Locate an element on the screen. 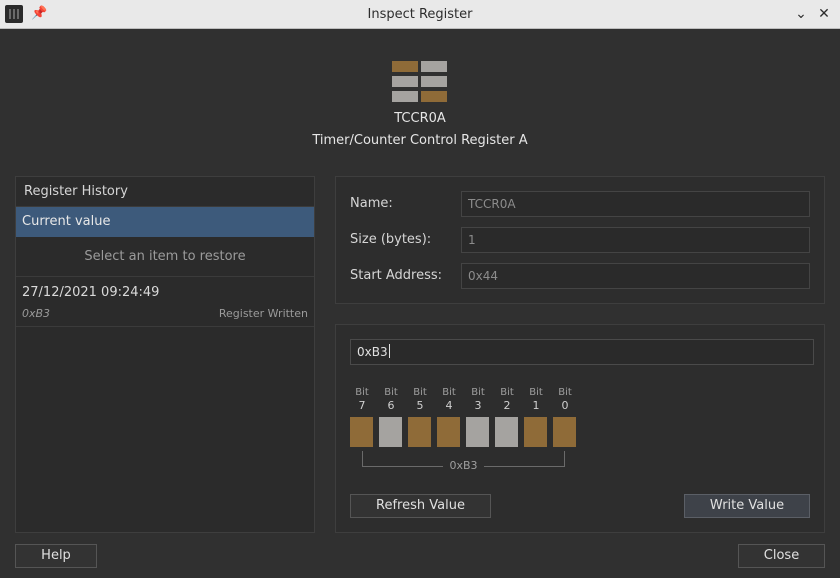 This screenshot has width=840, height=578. current-value-row: Current value is located at coordinates (165, 222).